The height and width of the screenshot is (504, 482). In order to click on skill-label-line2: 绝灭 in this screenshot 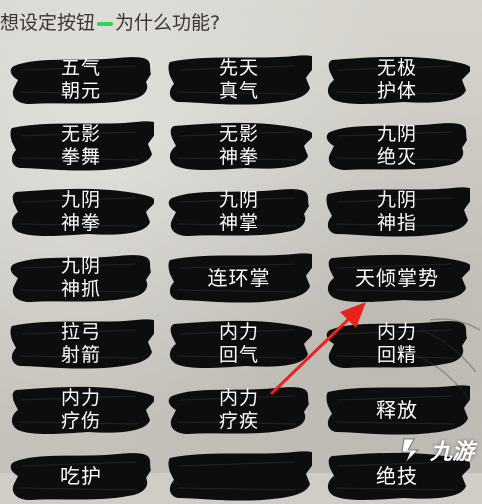, I will do `click(396, 157)`.